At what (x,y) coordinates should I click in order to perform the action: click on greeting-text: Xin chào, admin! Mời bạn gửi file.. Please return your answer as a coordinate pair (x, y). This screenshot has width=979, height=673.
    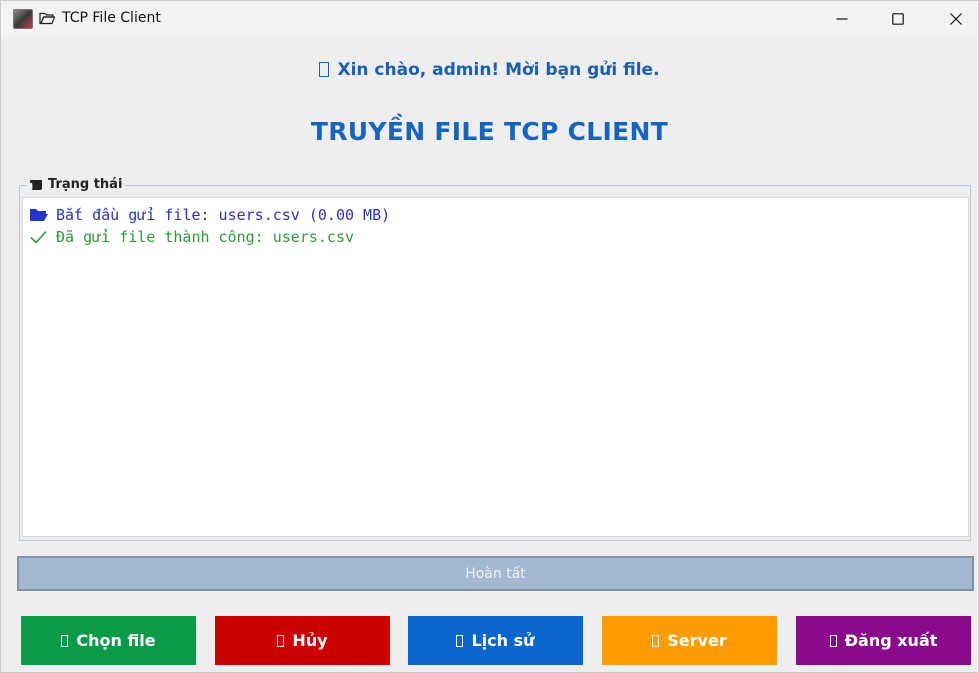
    Looking at the image, I should click on (498, 70).